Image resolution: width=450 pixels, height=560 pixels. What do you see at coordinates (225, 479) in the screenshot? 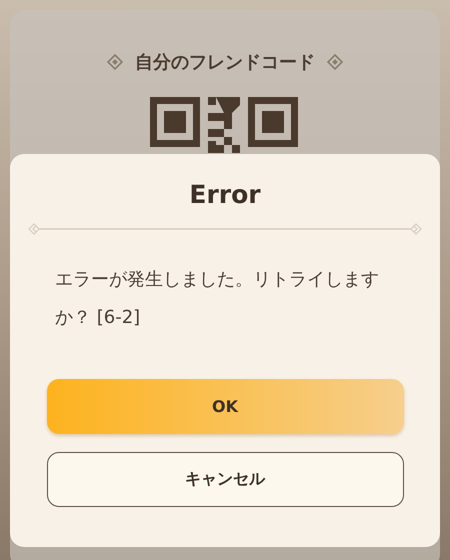
I see `cancel-button: キャンセル` at bounding box center [225, 479].